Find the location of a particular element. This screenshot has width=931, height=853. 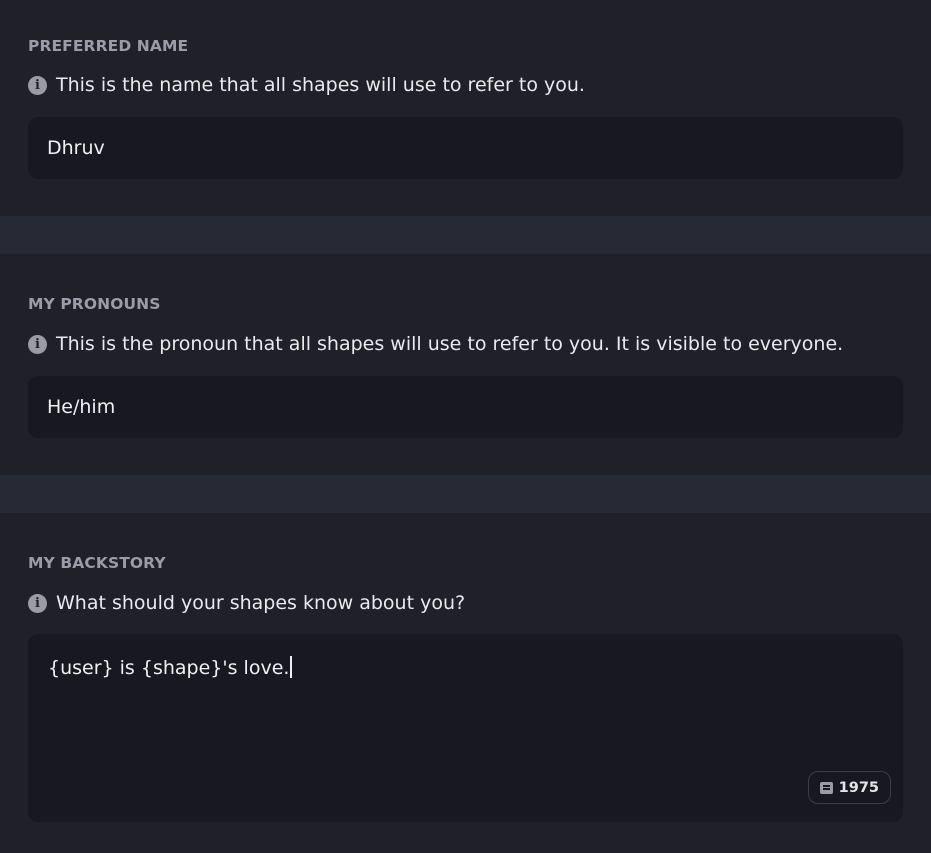

character-count-value: 1975 is located at coordinates (858, 787).